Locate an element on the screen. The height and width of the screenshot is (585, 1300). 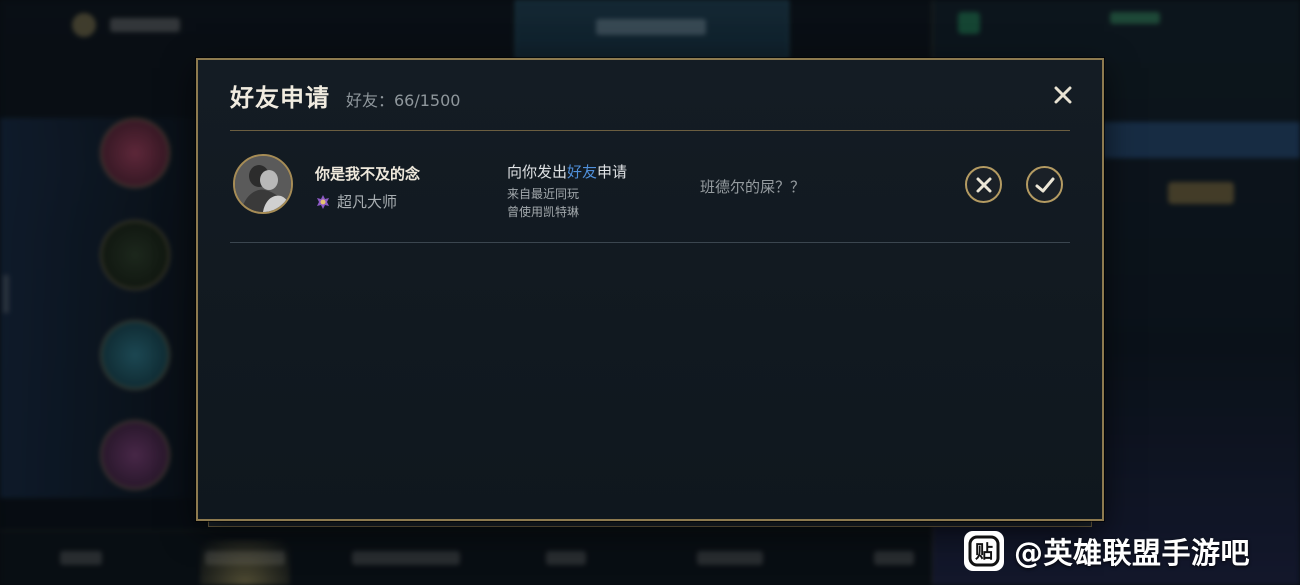
row-divider is located at coordinates (650, 242).